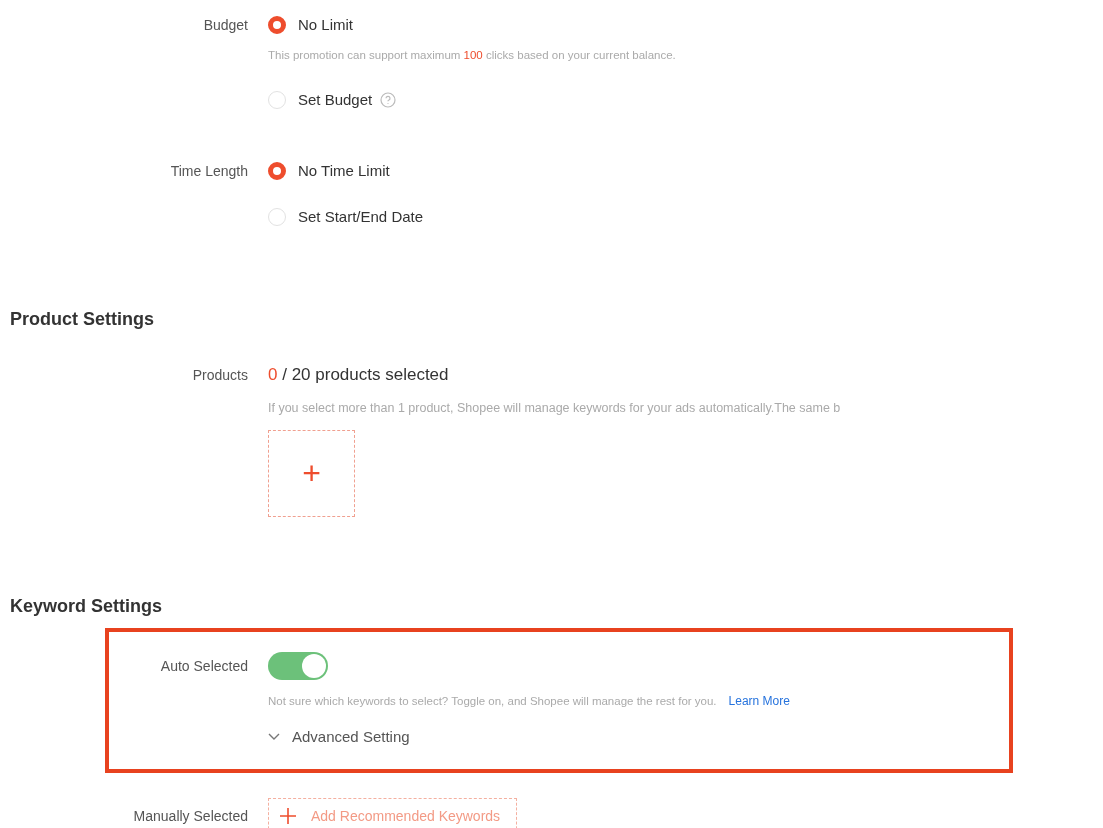 Image resolution: width=1103 pixels, height=828 pixels. What do you see at coordinates (472, 55) in the screenshot?
I see `hint-text: This promotion can support maximum 100 clicks based on your current balance.` at bounding box center [472, 55].